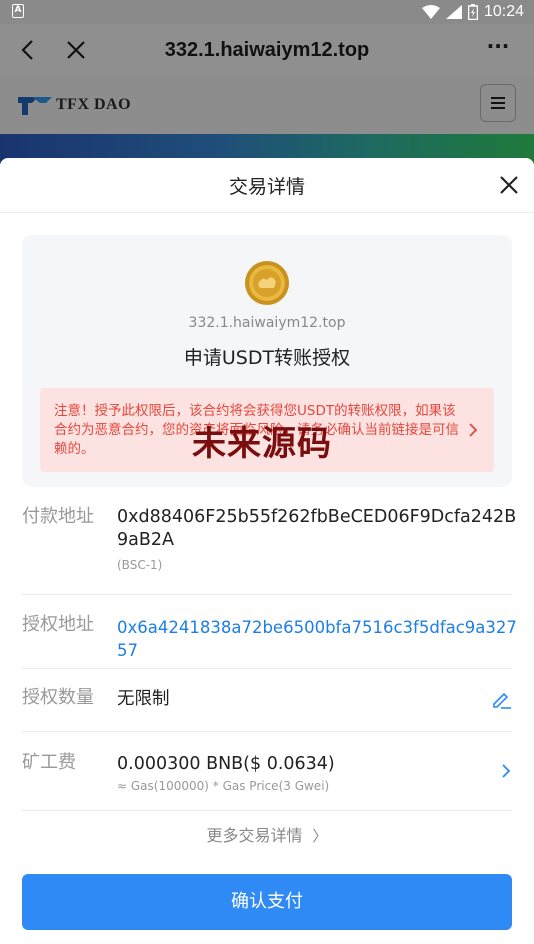 The height and width of the screenshot is (944, 534). I want to click on fee-detail: ≈ Gas(100000) * Gas Price(3 Gwei), so click(223, 786).